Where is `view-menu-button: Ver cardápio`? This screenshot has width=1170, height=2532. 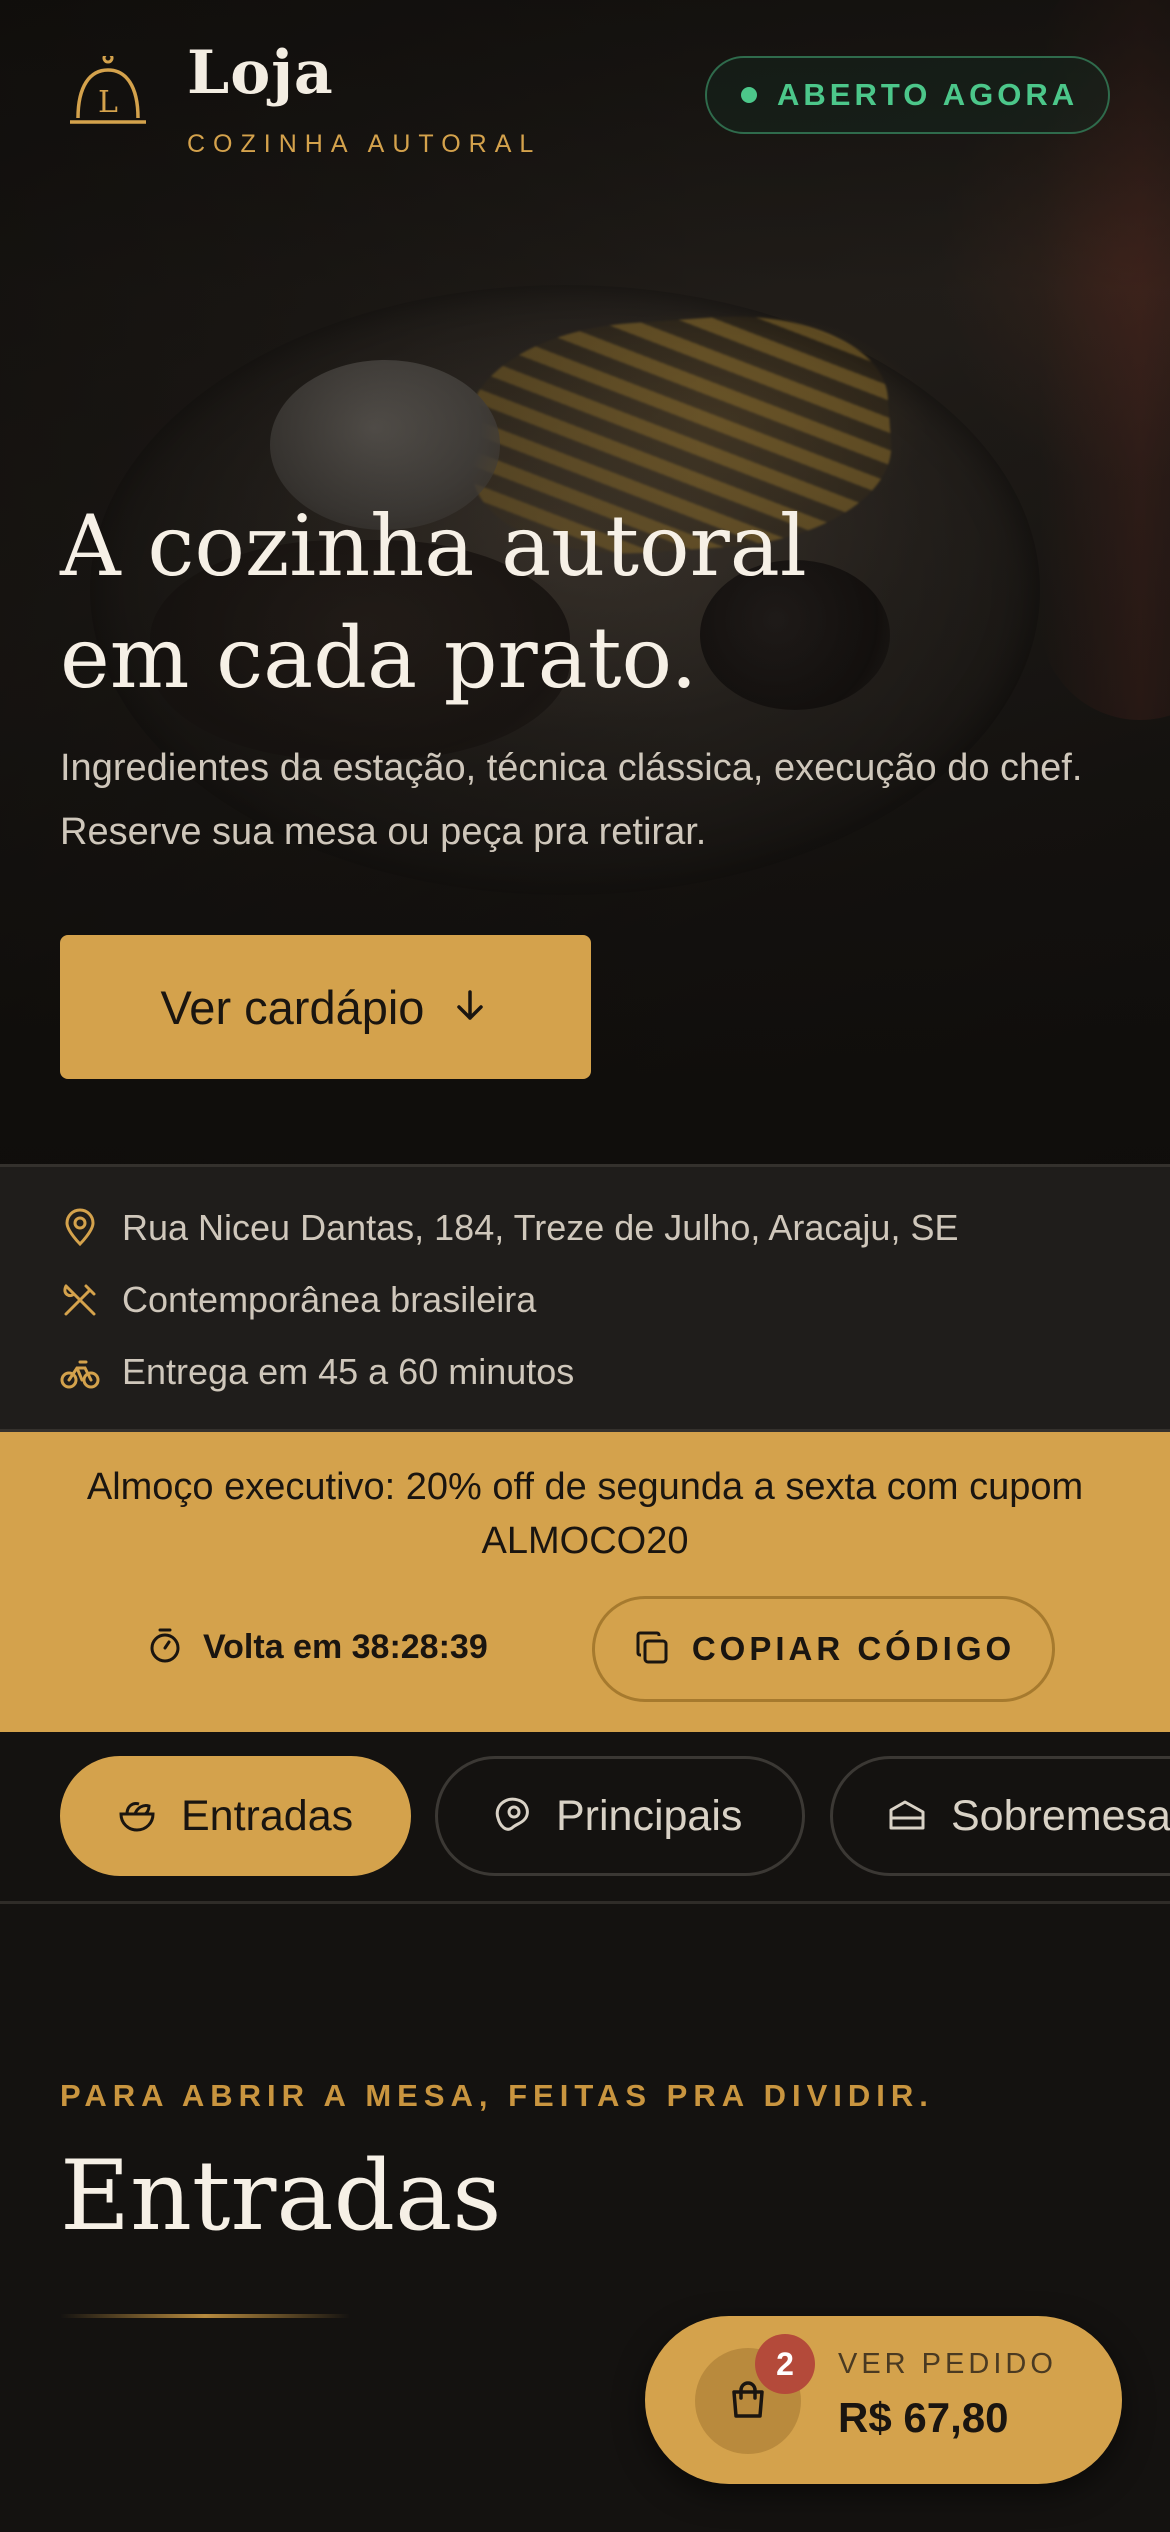 view-menu-button: Ver cardápio is located at coordinates (325, 1007).